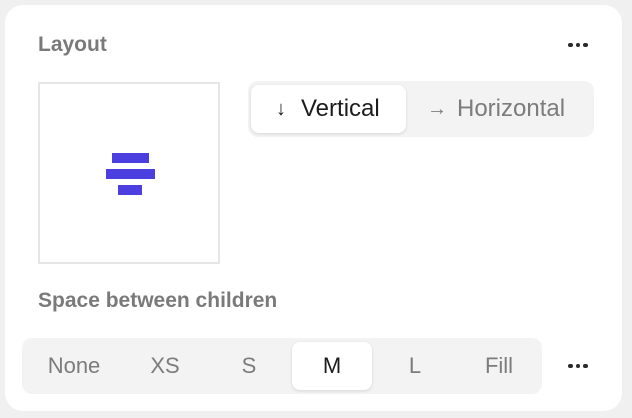 This screenshot has height=418, width=632. What do you see at coordinates (281, 108) in the screenshot?
I see `arrow-down-icon: ↓` at bounding box center [281, 108].